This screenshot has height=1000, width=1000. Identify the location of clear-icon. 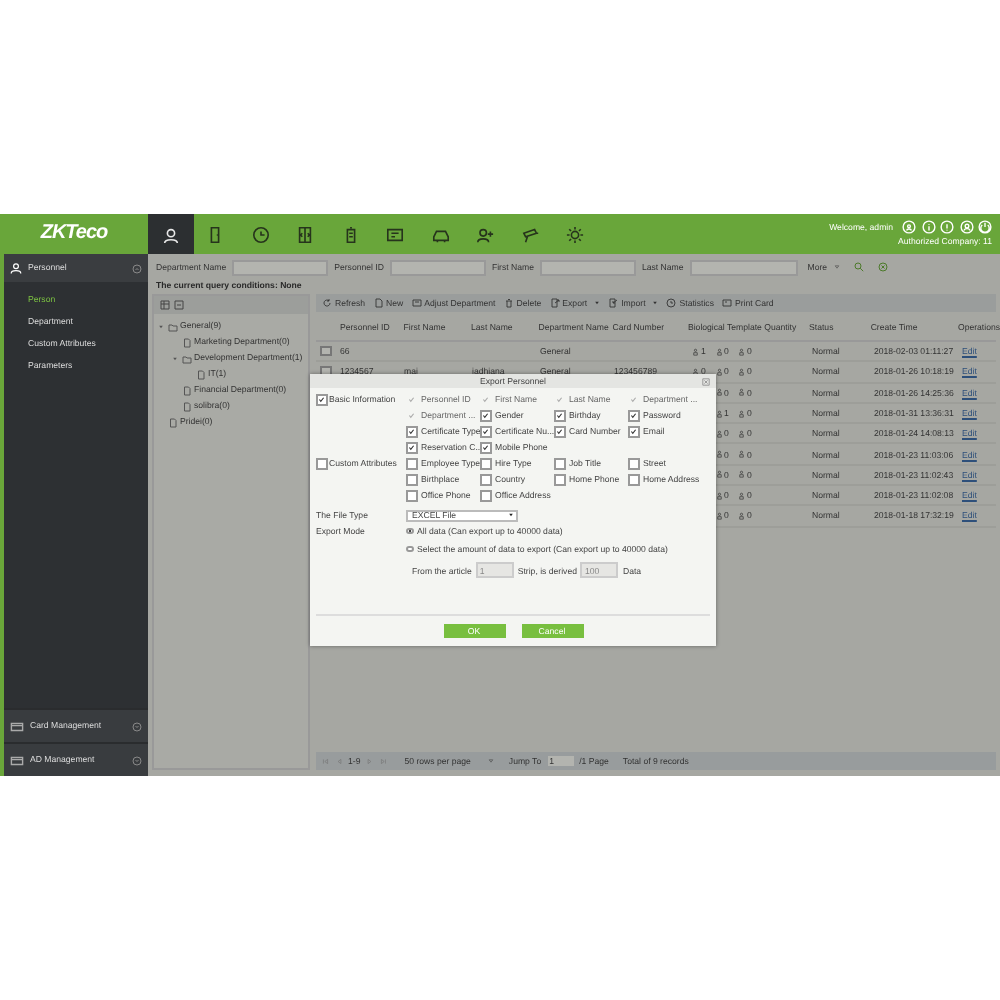
(882, 267).